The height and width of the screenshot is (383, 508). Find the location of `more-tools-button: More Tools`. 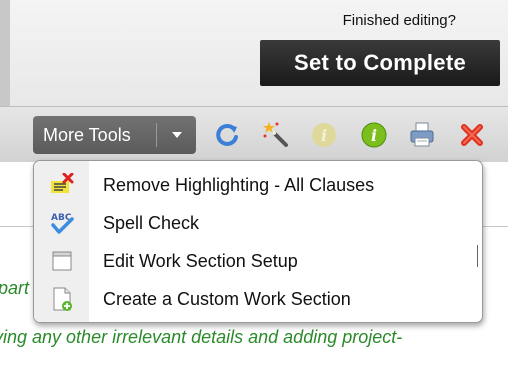

more-tools-button: More Tools is located at coordinates (114, 135).